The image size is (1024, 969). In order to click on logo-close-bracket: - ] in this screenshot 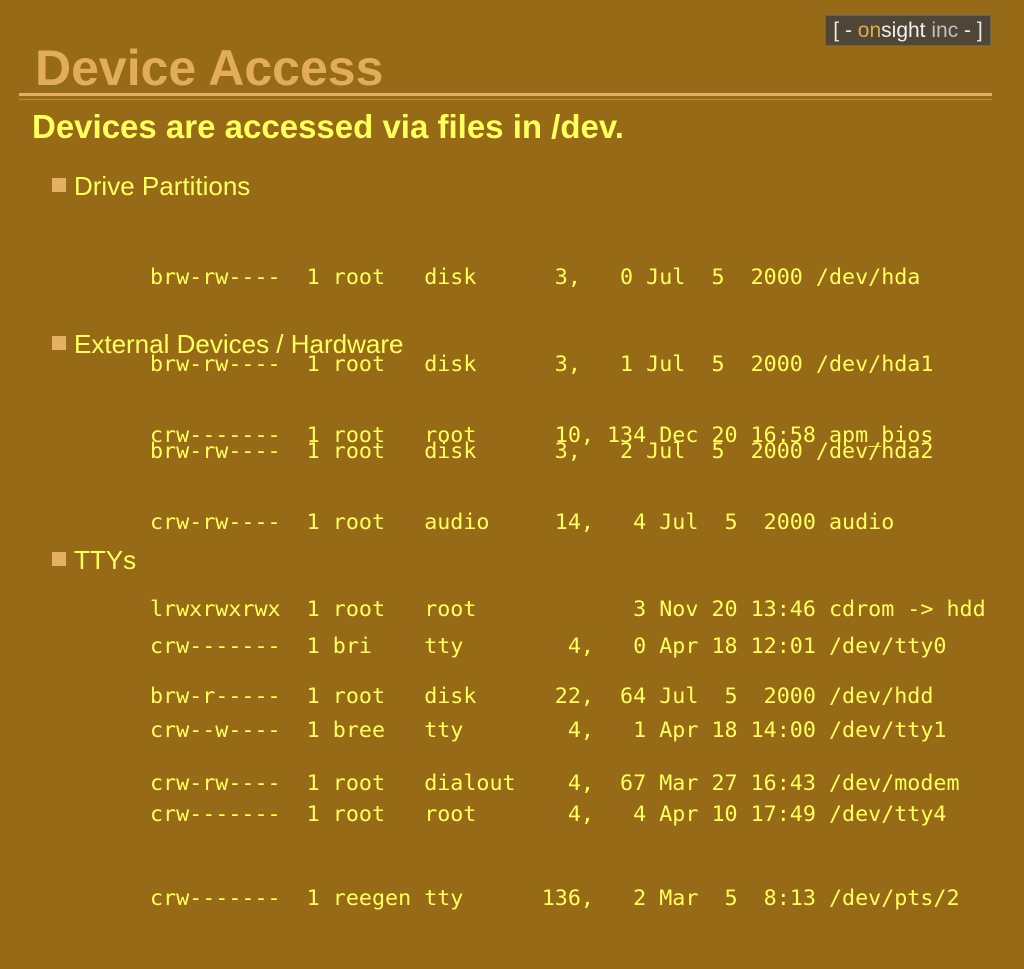, I will do `click(970, 30)`.